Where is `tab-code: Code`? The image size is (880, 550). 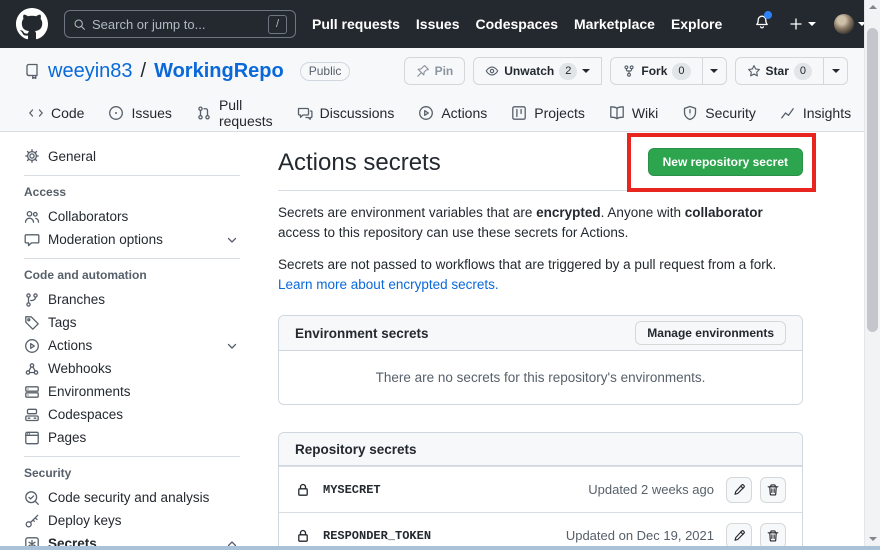
tab-code: Code is located at coordinates (56, 112).